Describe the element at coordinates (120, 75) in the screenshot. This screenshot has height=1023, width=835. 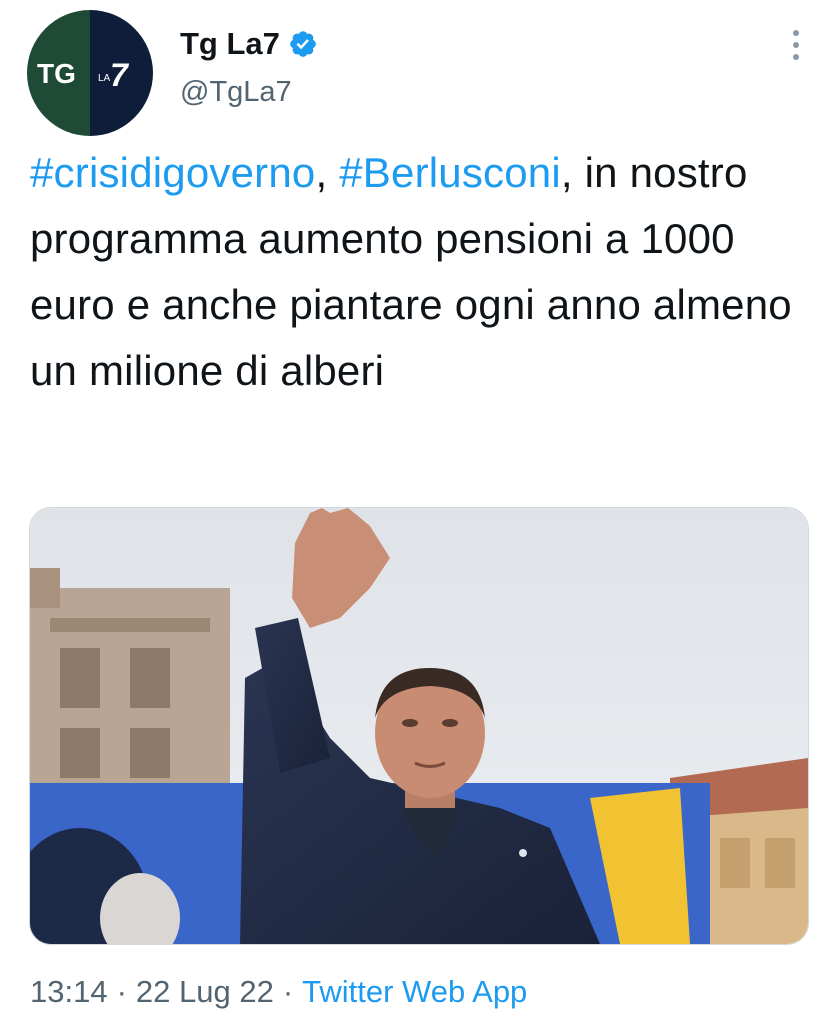
I see `avatar-7-text: 7` at that location.